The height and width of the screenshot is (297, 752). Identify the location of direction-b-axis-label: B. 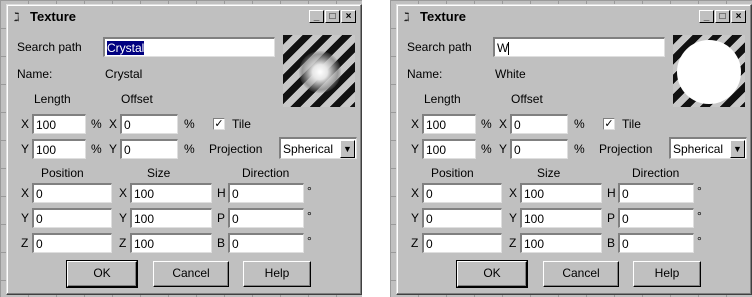
(611, 243).